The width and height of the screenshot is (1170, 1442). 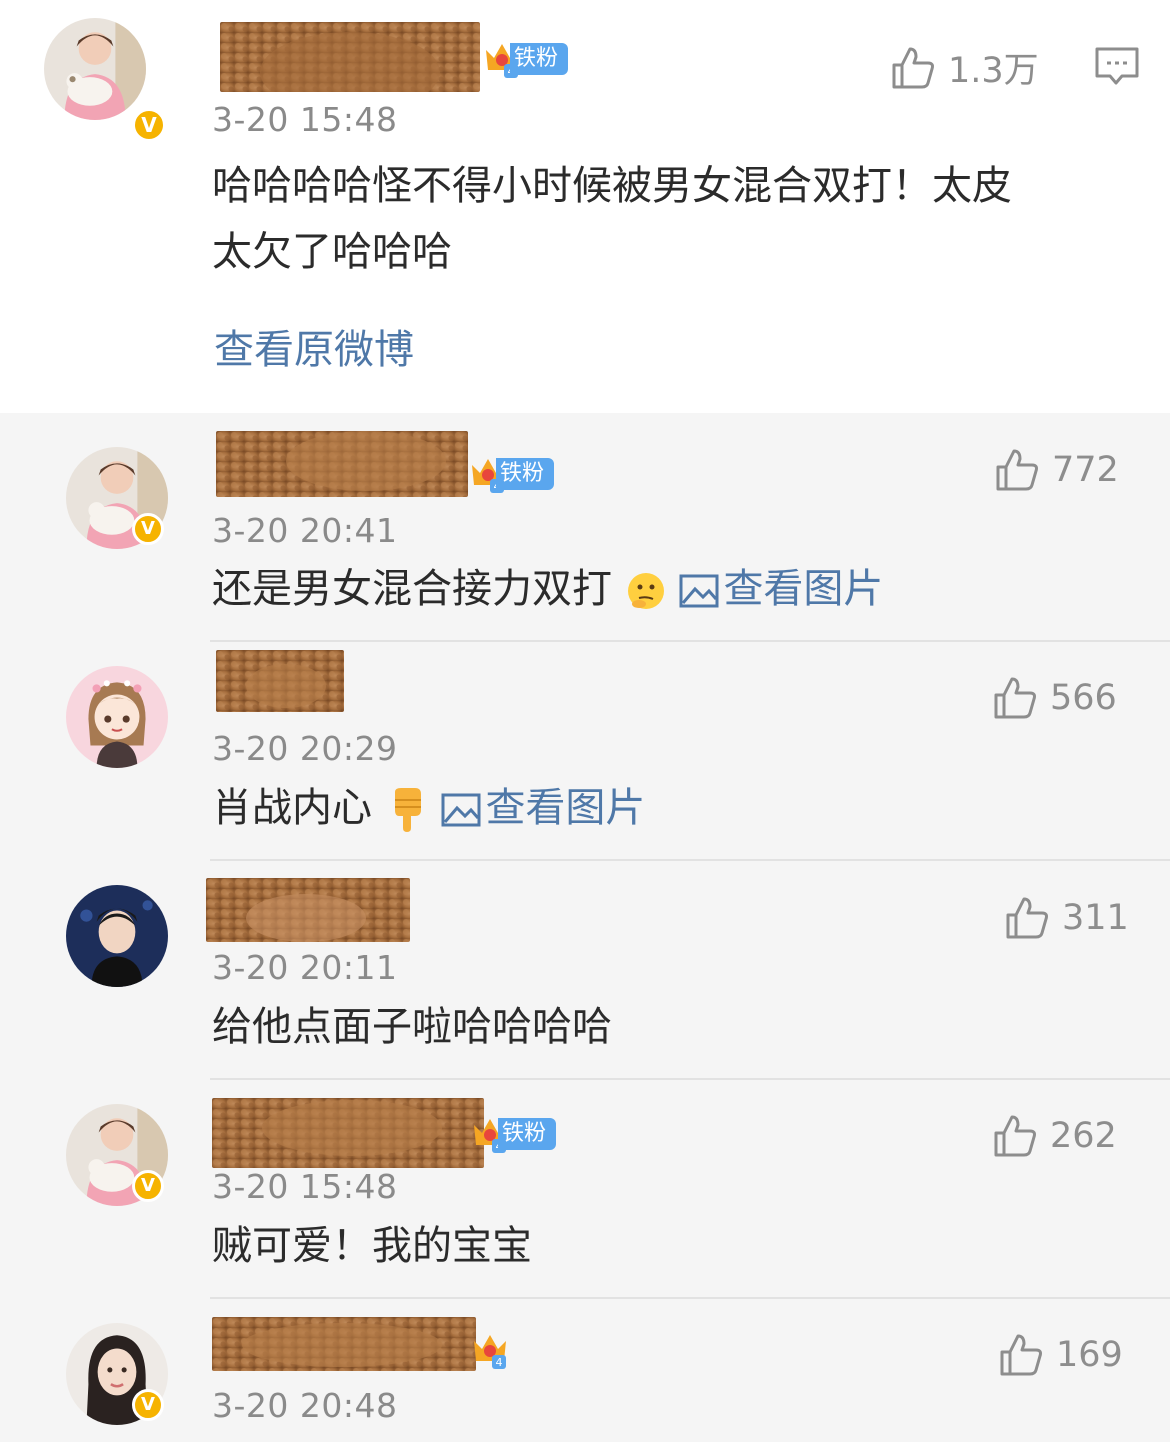 What do you see at coordinates (372, 1246) in the screenshot?
I see `reply-text: 贼可爱！我的宝宝` at bounding box center [372, 1246].